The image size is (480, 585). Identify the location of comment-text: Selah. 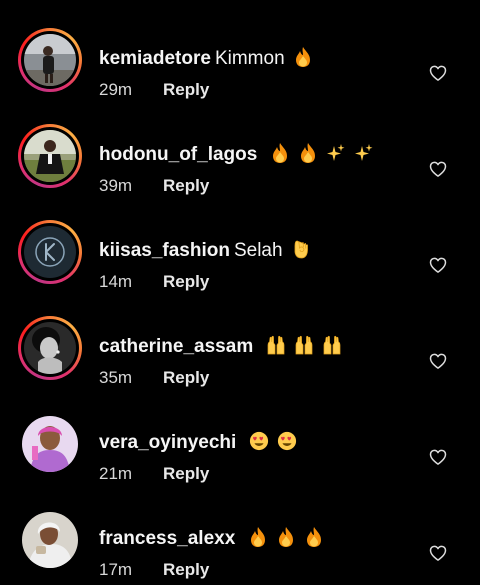
(258, 250).